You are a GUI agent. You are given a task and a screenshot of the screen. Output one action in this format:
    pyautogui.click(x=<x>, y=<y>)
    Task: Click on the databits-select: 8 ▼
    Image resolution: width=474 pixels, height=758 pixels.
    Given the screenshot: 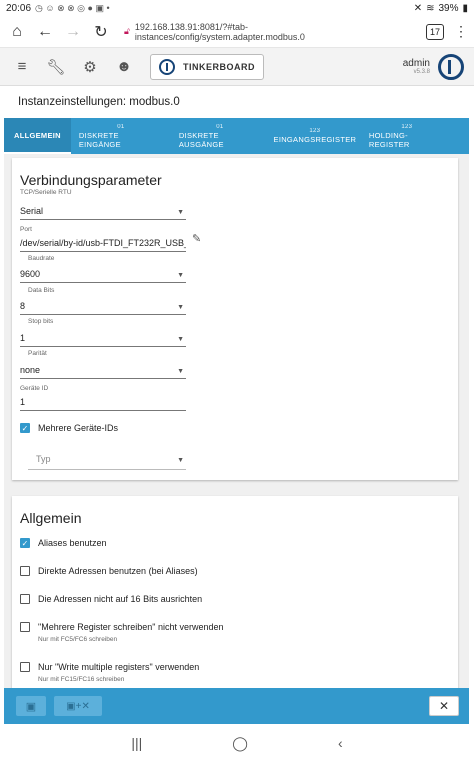 What is the action you would take?
    pyautogui.click(x=103, y=308)
    